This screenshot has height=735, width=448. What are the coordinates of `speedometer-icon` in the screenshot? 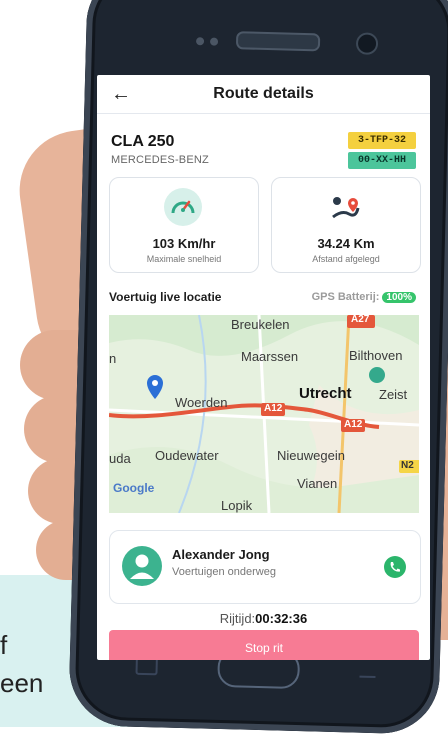 It's located at (183, 207).